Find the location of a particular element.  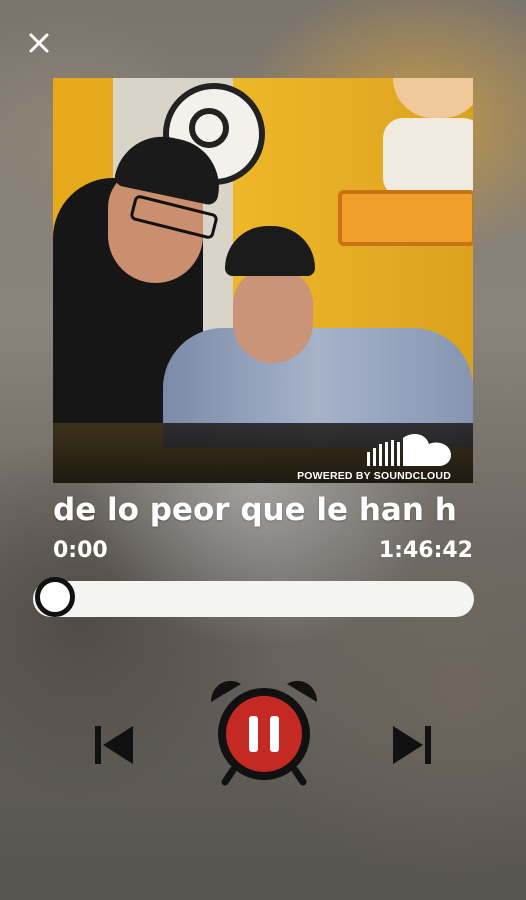

powered-by-soundcloud: POWERED BY SOUNDCLOUD is located at coordinates (374, 476).